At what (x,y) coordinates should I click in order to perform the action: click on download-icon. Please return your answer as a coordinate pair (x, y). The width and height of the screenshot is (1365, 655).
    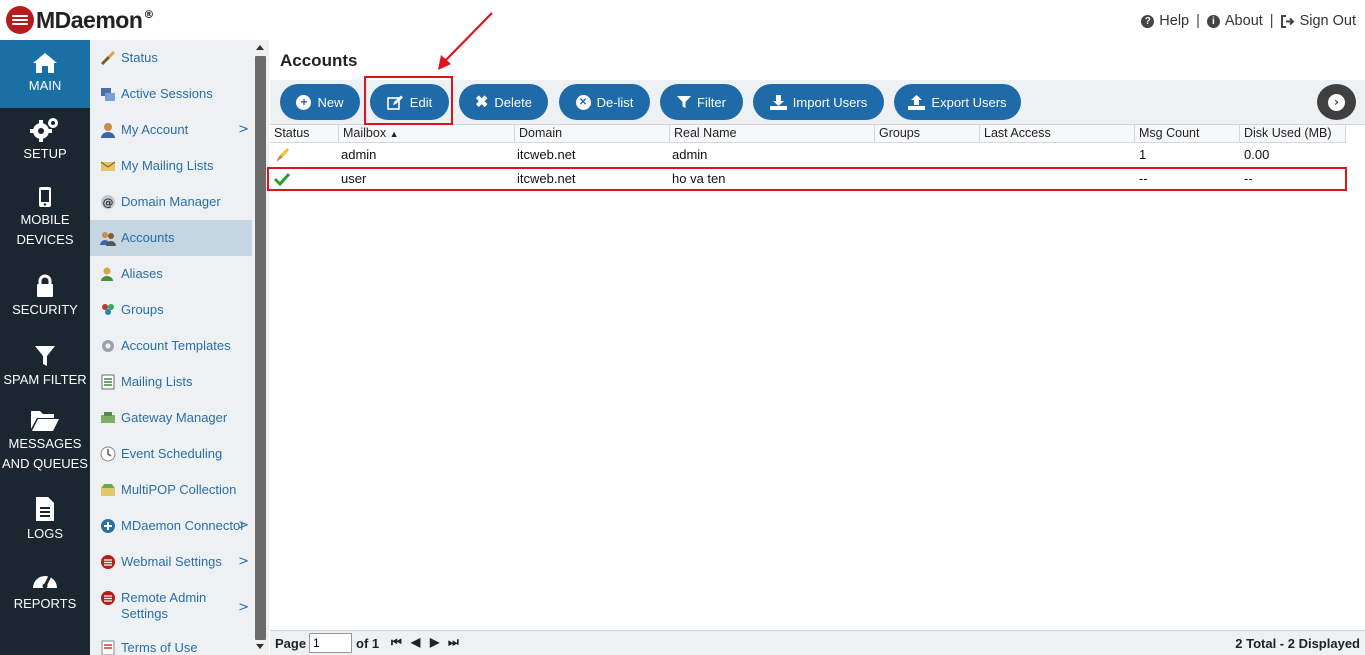
    Looking at the image, I should click on (778, 102).